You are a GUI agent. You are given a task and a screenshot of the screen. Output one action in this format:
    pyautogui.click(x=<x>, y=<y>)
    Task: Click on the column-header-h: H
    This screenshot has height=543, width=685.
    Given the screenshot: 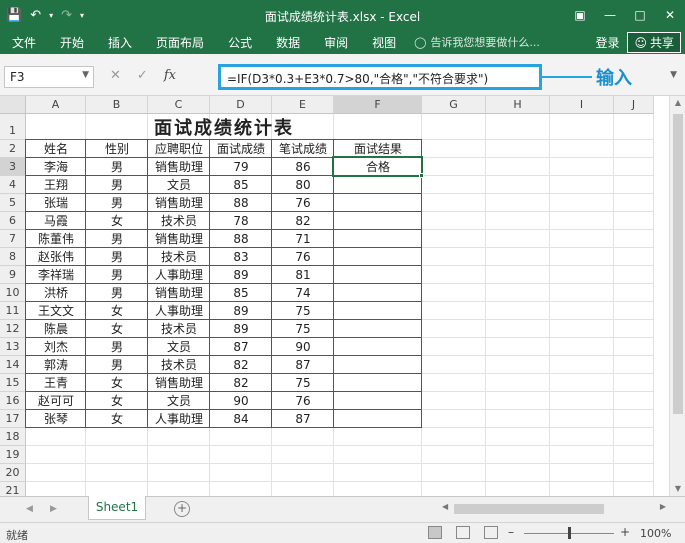 What is the action you would take?
    pyautogui.click(x=518, y=105)
    